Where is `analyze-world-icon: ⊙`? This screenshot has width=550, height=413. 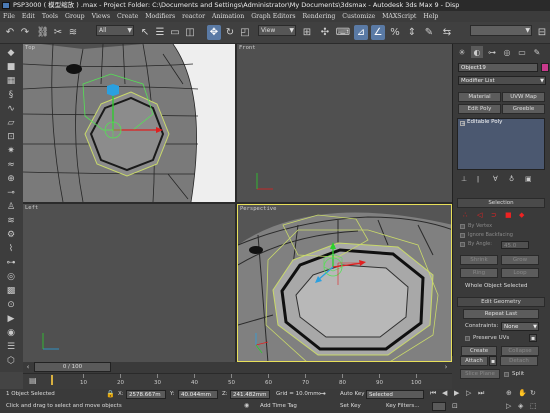
analyze-world-icon: ⊙ is located at coordinates (11, 304).